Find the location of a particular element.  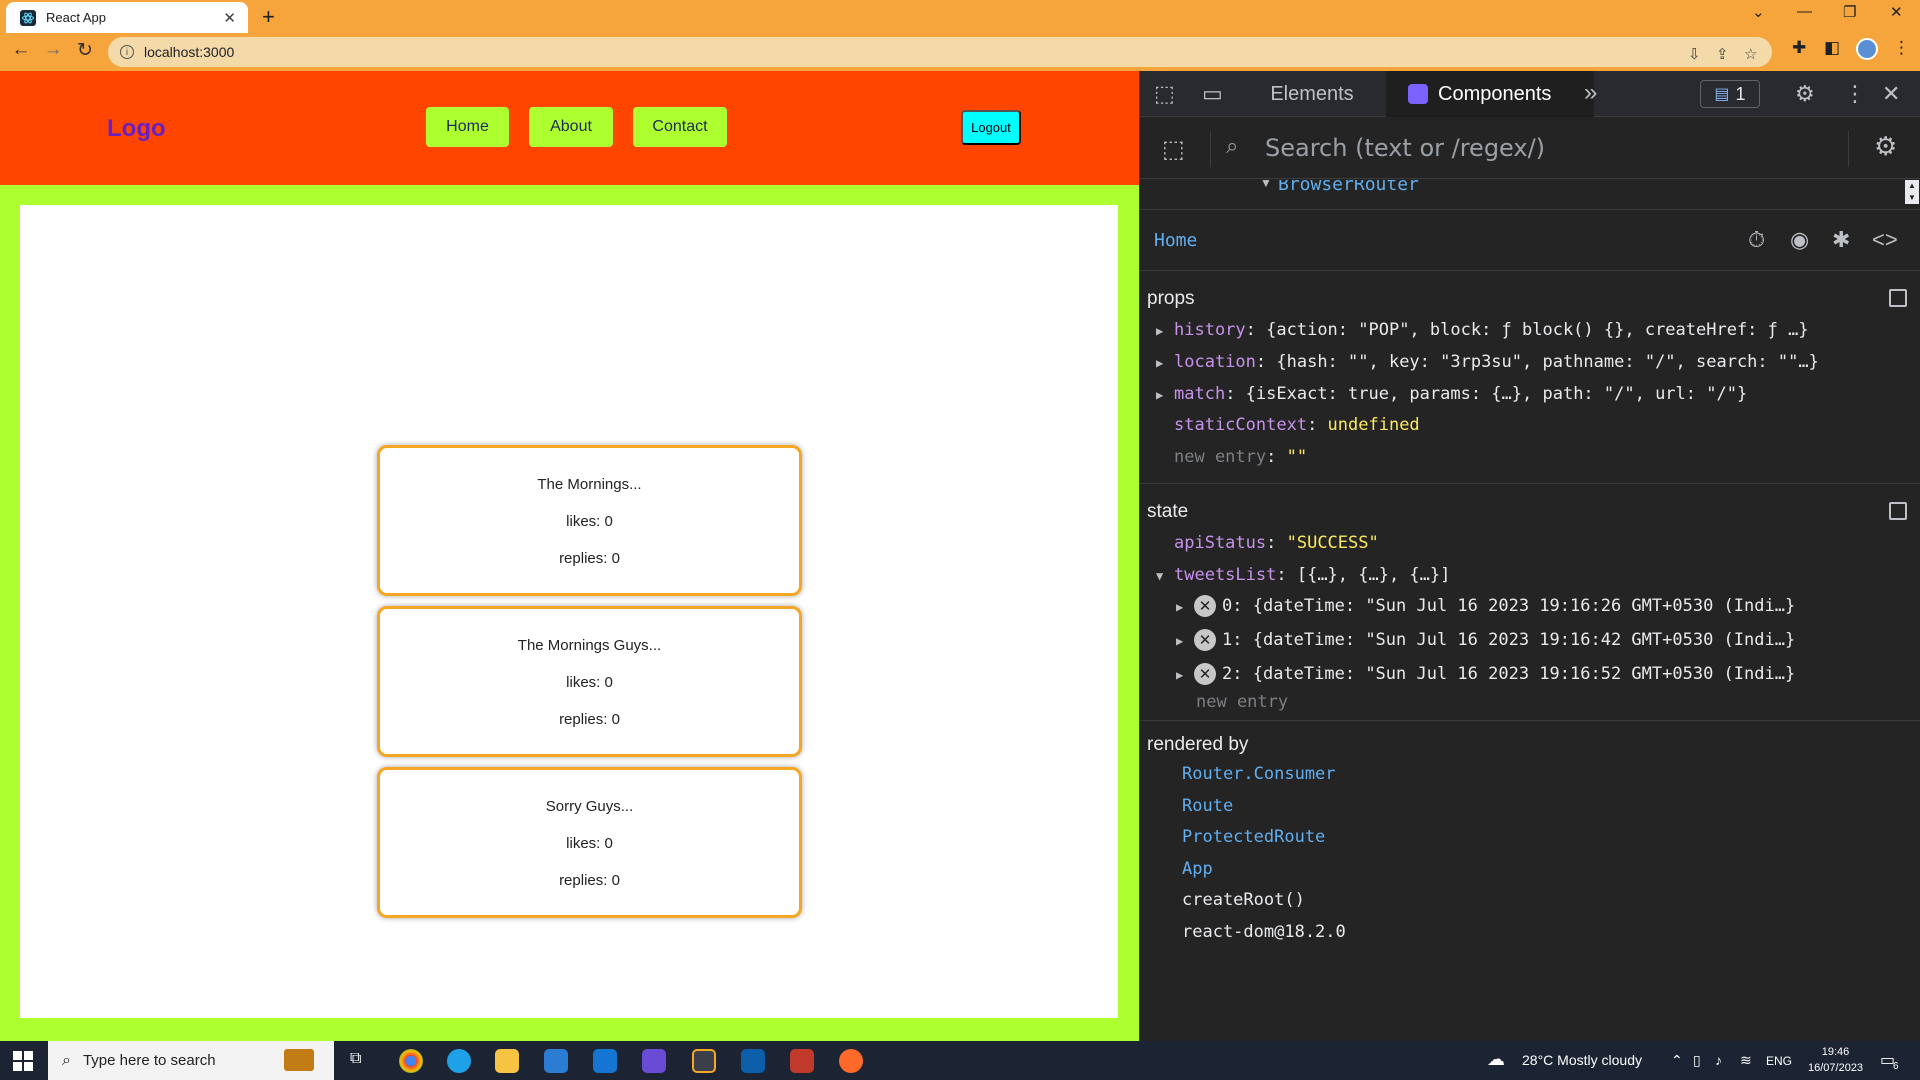

prop-new-entry: new entry: "" is located at coordinates (1240, 457).